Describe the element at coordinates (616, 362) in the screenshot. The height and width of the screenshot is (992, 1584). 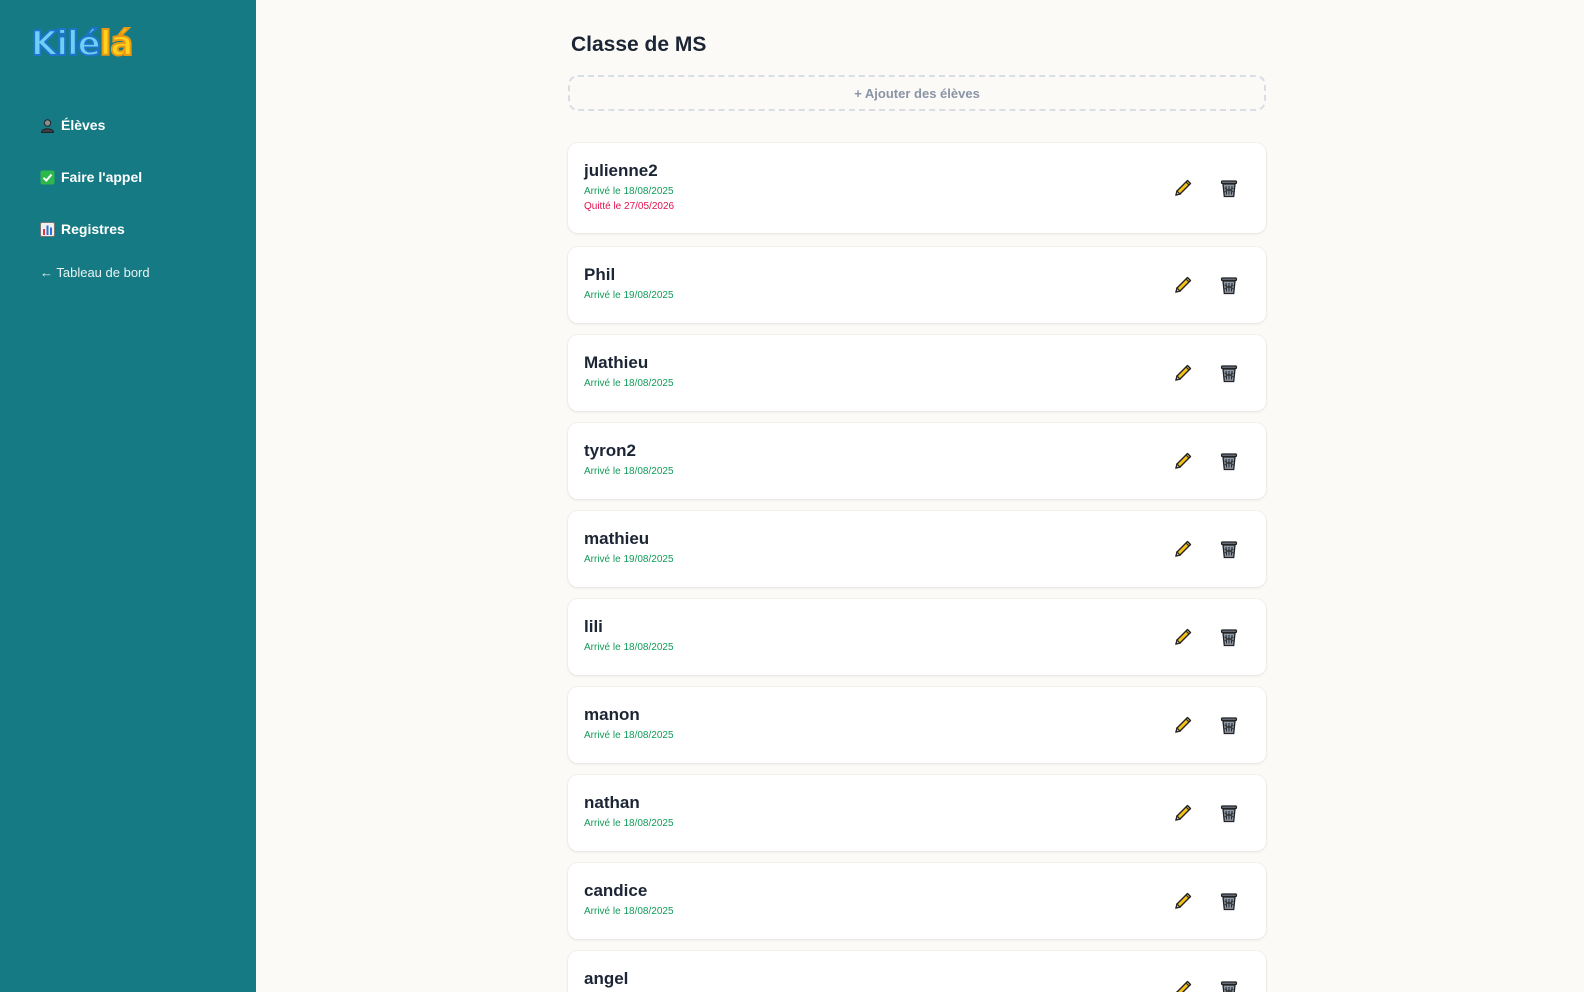
I see `student-name: Mathieu` at that location.